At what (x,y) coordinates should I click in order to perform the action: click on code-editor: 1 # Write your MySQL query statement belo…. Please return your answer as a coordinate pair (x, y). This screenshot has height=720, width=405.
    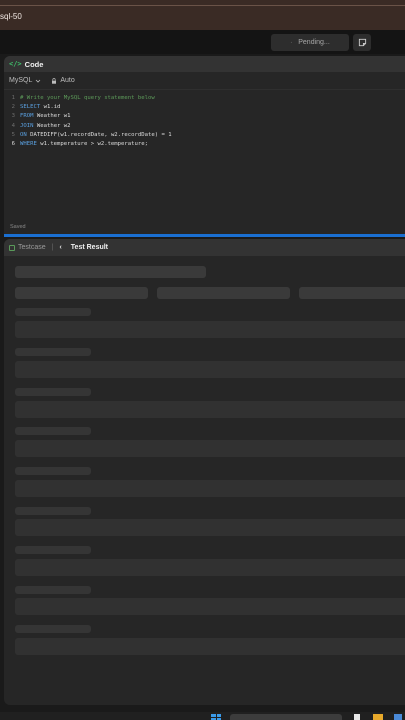
    Looking at the image, I should click on (204, 119).